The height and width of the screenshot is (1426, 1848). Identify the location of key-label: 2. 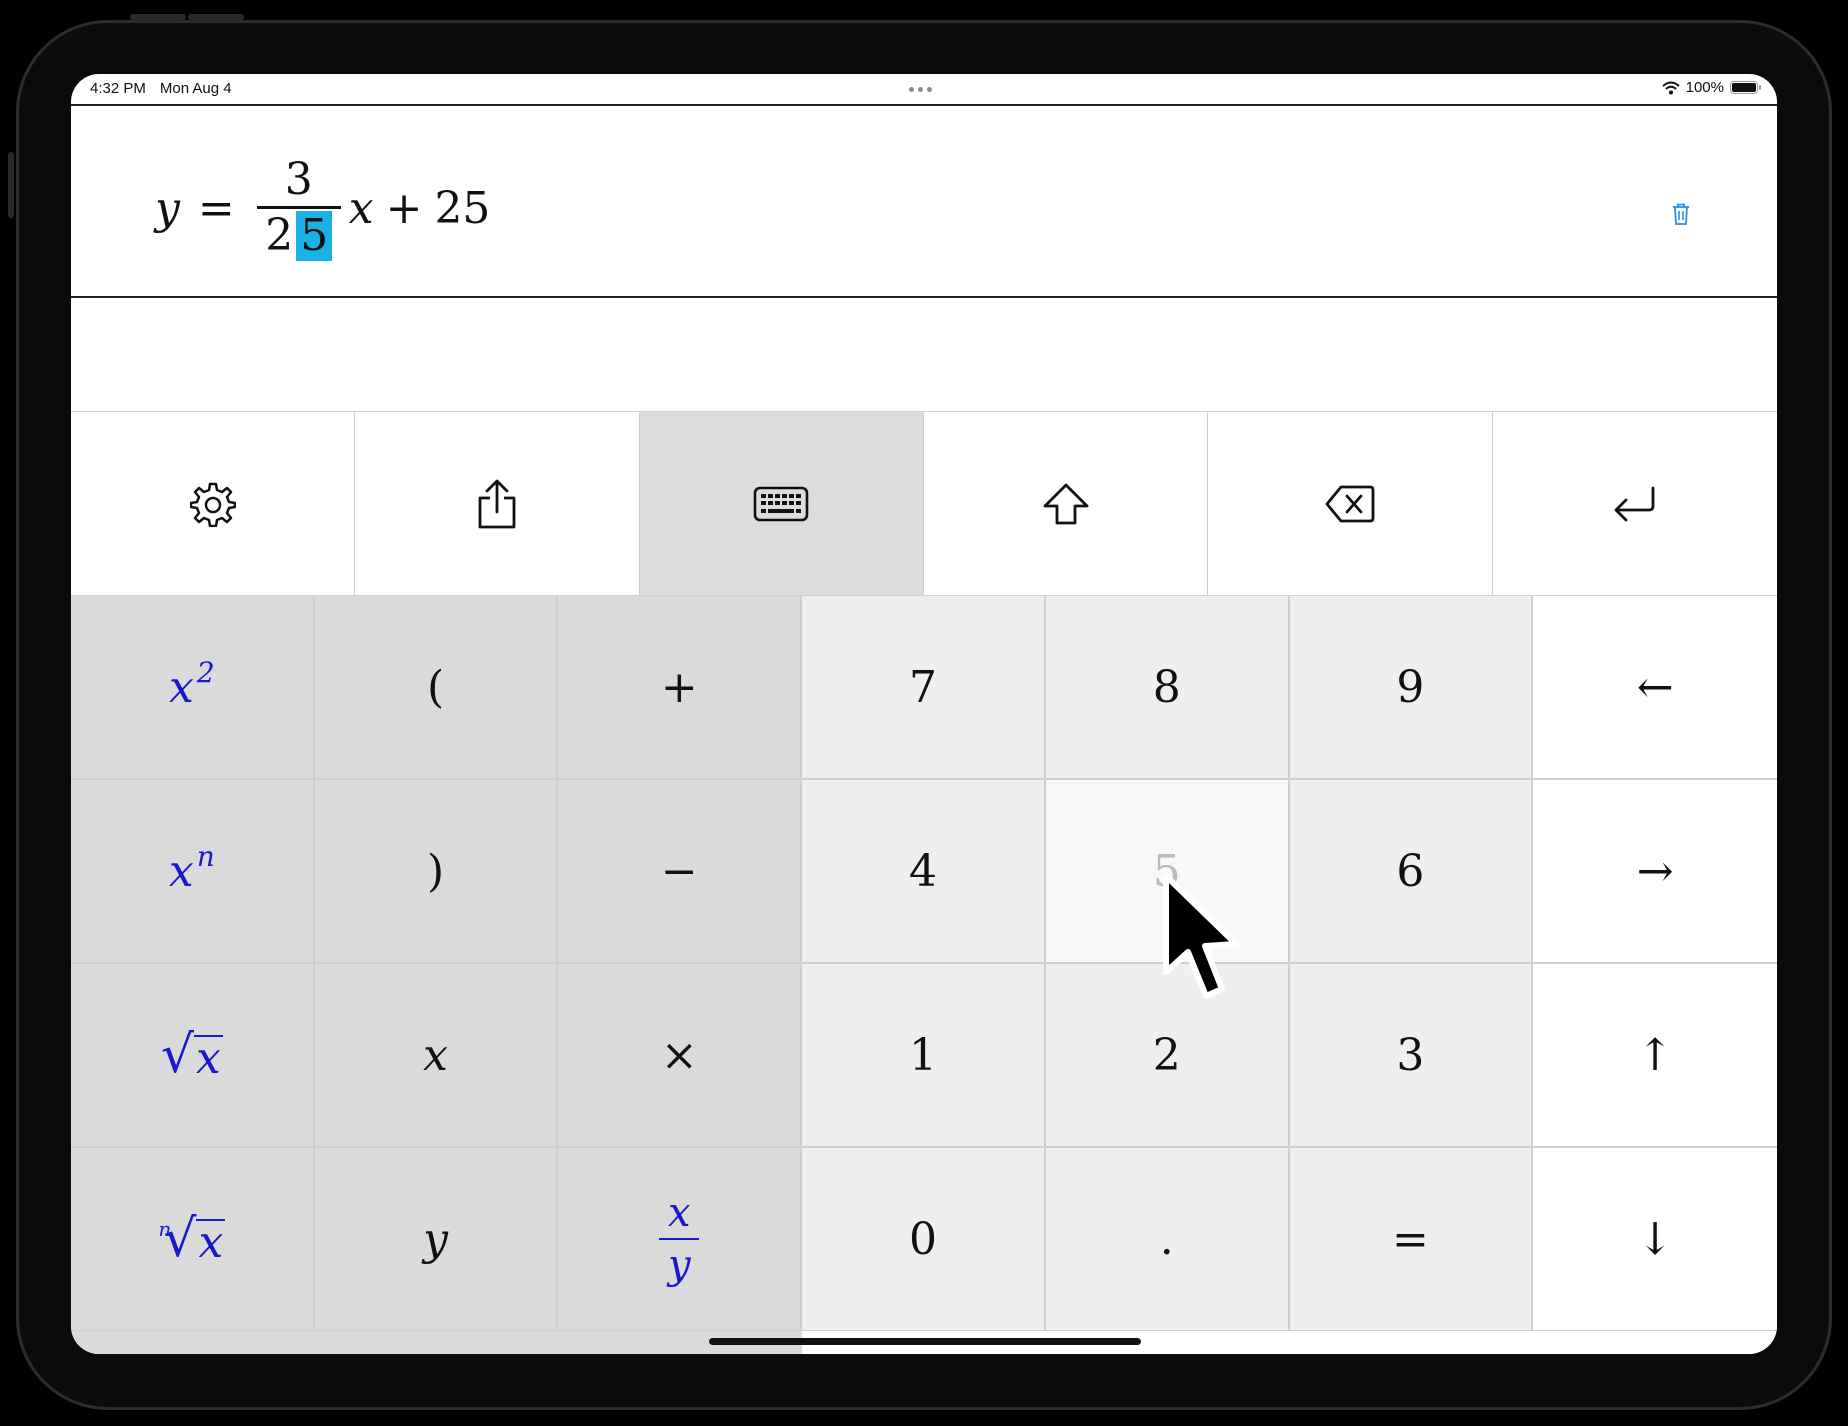
(1166, 1055).